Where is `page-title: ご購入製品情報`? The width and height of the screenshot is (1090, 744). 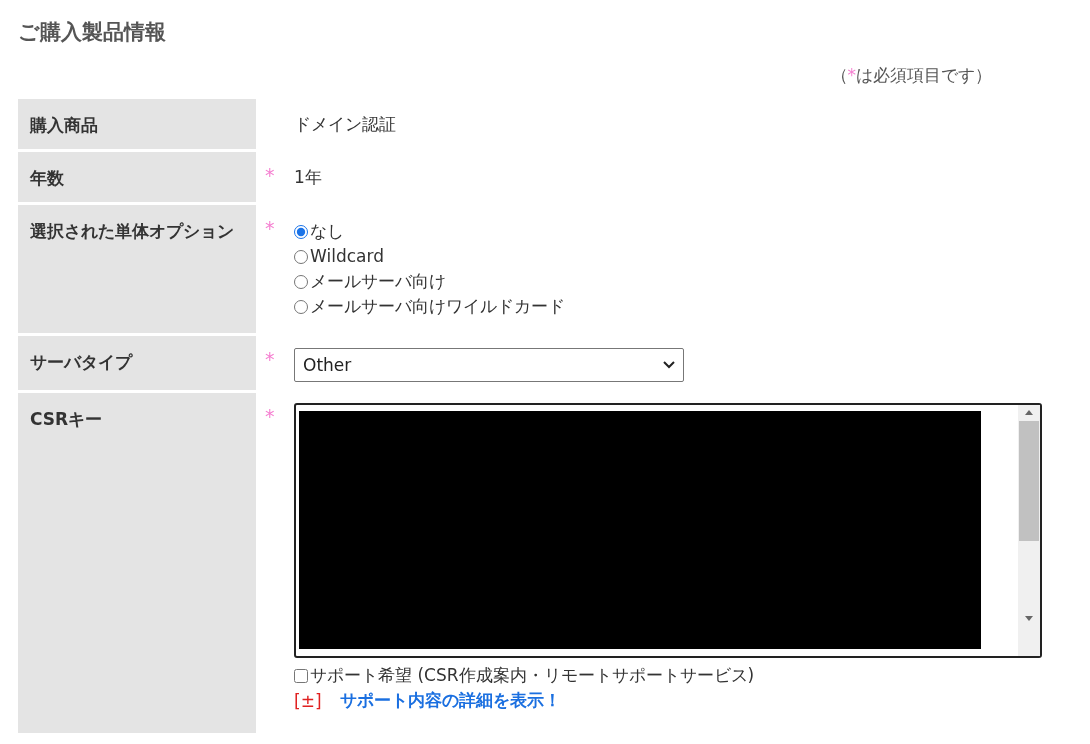
page-title: ご購入製品情報 is located at coordinates (92, 32).